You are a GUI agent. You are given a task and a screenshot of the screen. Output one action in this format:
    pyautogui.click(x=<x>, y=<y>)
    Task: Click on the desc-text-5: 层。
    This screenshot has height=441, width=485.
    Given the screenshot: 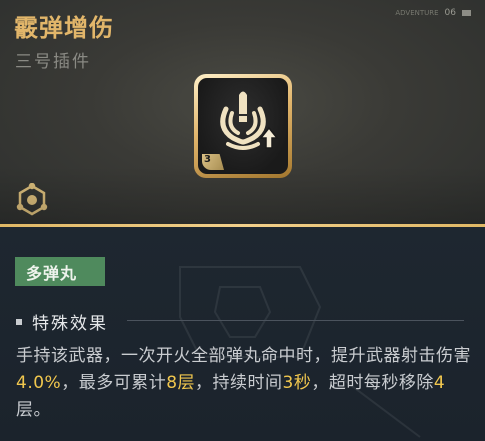 What is the action you would take?
    pyautogui.click(x=33, y=410)
    